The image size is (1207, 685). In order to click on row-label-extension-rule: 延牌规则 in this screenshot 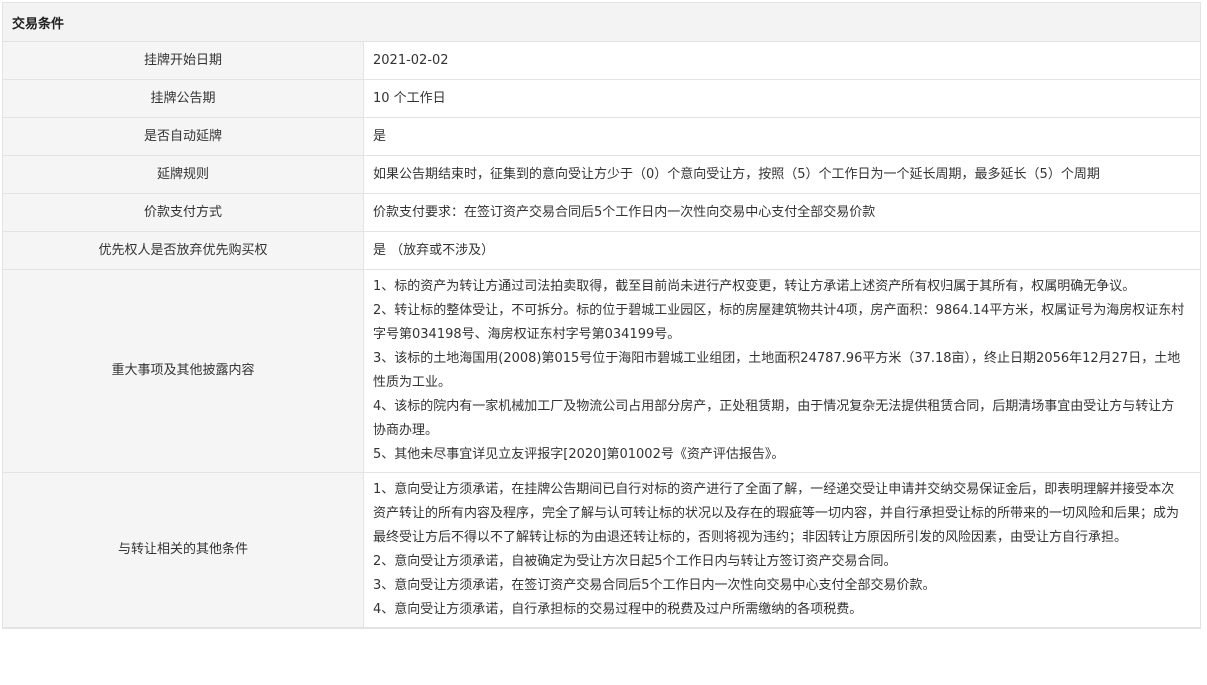, I will do `click(183, 174)`.